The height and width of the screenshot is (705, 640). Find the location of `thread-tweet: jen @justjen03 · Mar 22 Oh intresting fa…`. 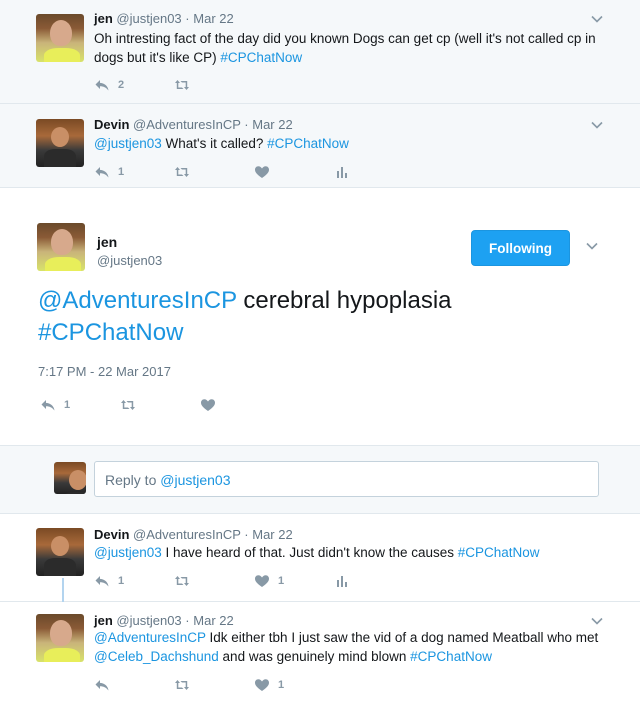

thread-tweet: jen @justjen03 · Mar 22 Oh intresting fa… is located at coordinates (320, 52).